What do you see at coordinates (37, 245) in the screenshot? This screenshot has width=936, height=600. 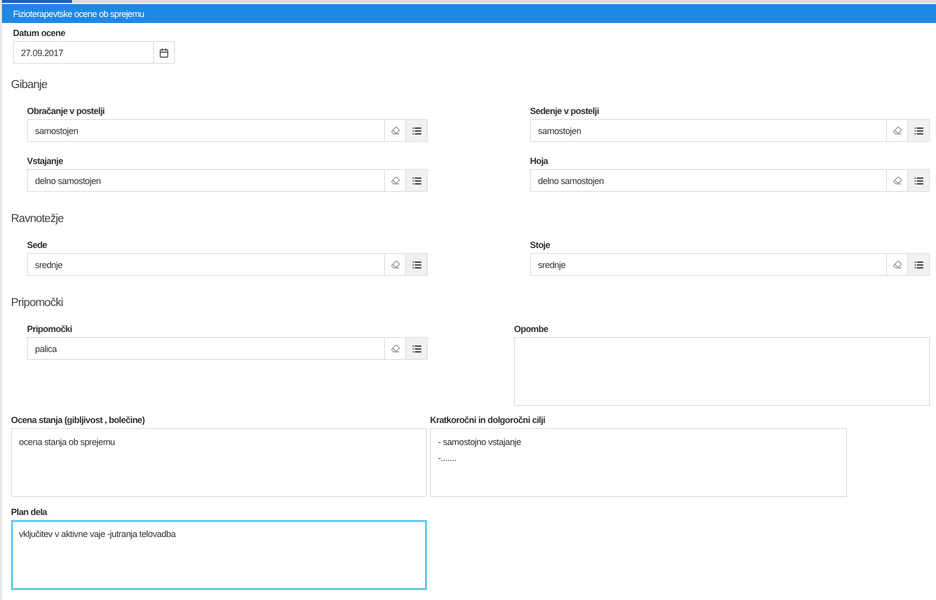 I see `field-label: Sede` at bounding box center [37, 245].